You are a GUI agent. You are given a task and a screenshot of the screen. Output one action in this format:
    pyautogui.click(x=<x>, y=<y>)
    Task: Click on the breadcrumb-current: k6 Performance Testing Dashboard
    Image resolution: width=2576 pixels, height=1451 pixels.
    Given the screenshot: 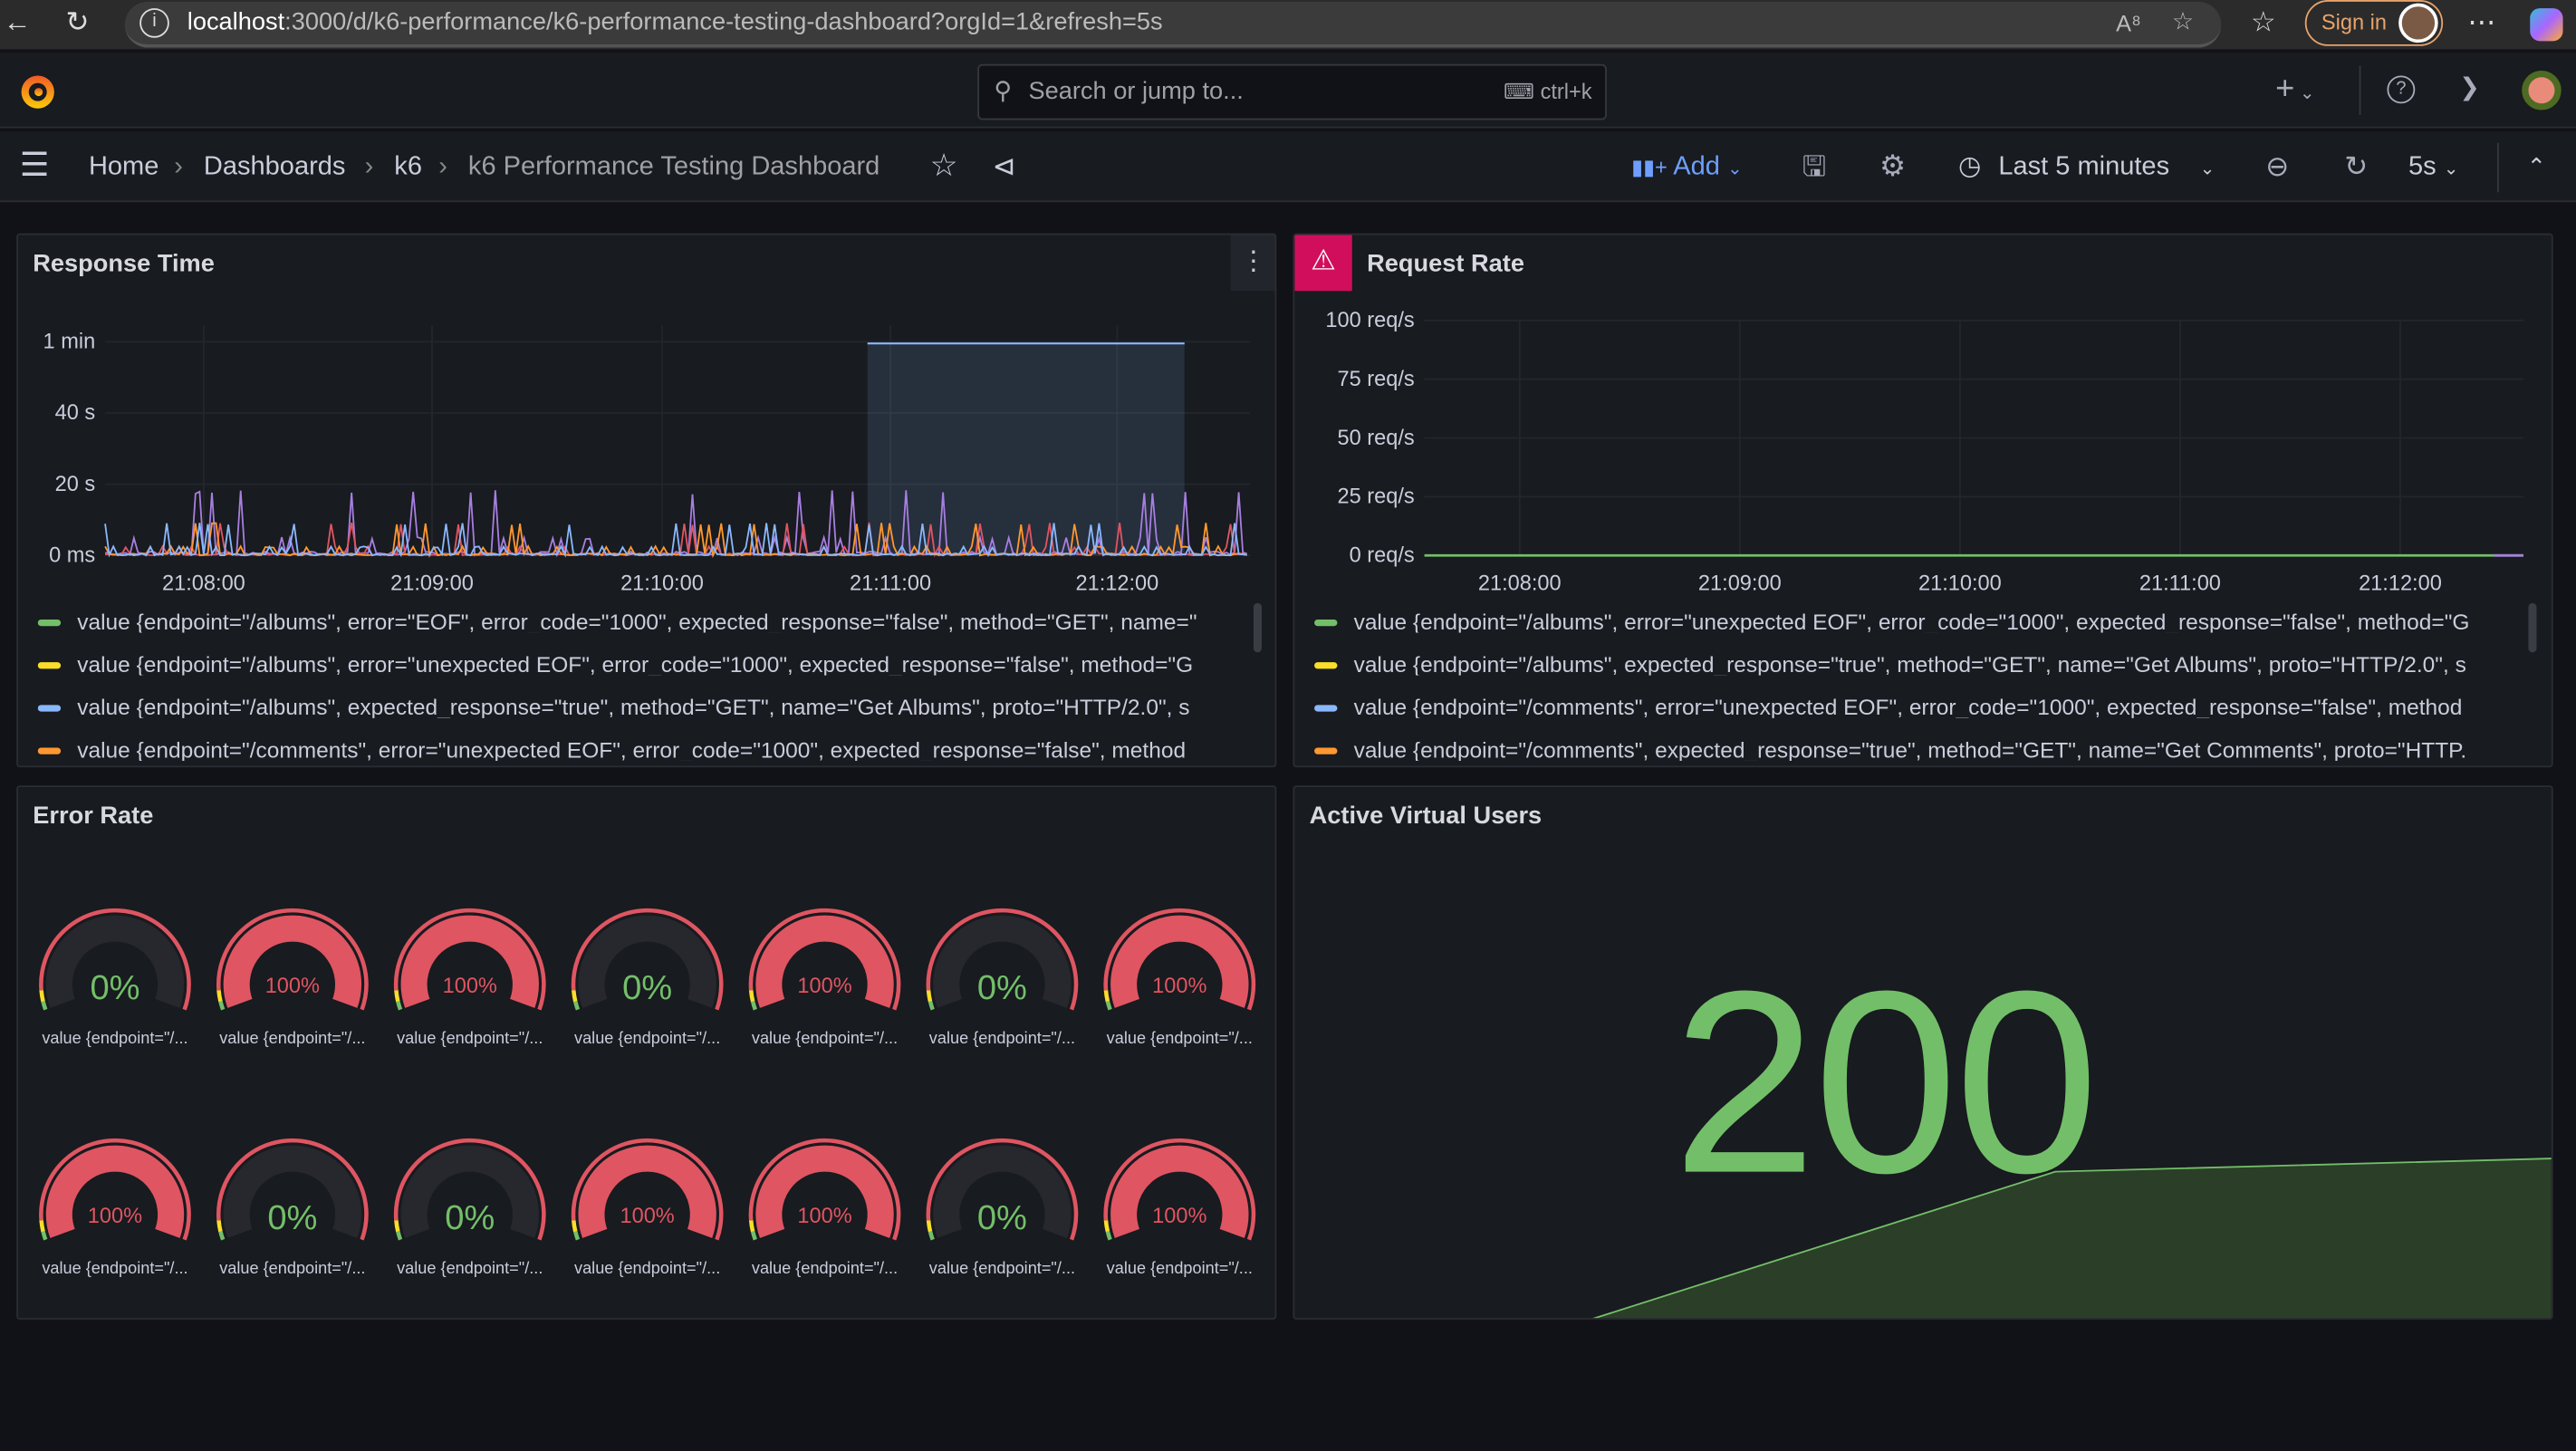 What is the action you would take?
    pyautogui.click(x=673, y=166)
    